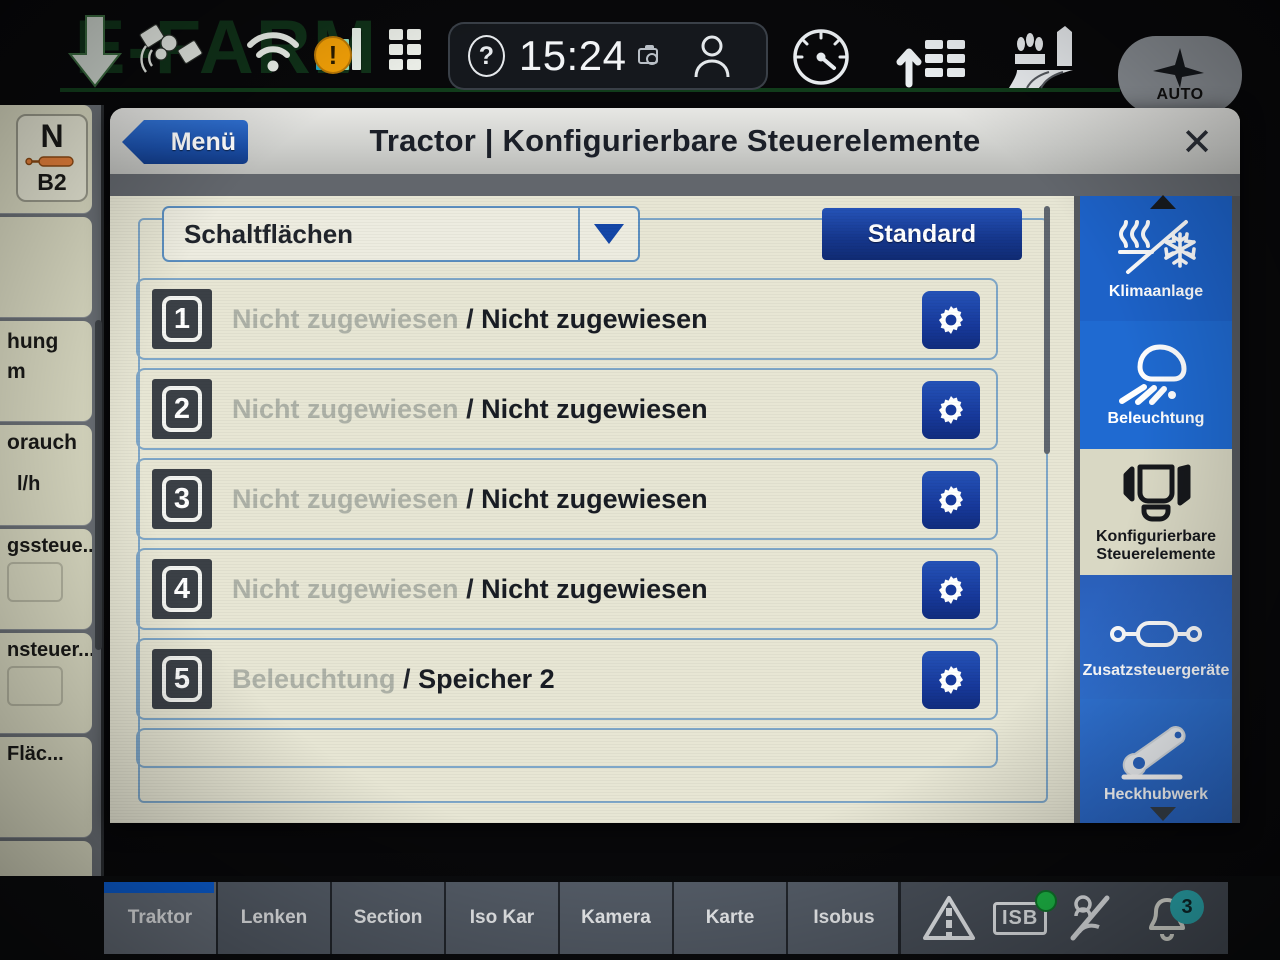  I want to click on range-value: B2, so click(52, 182).